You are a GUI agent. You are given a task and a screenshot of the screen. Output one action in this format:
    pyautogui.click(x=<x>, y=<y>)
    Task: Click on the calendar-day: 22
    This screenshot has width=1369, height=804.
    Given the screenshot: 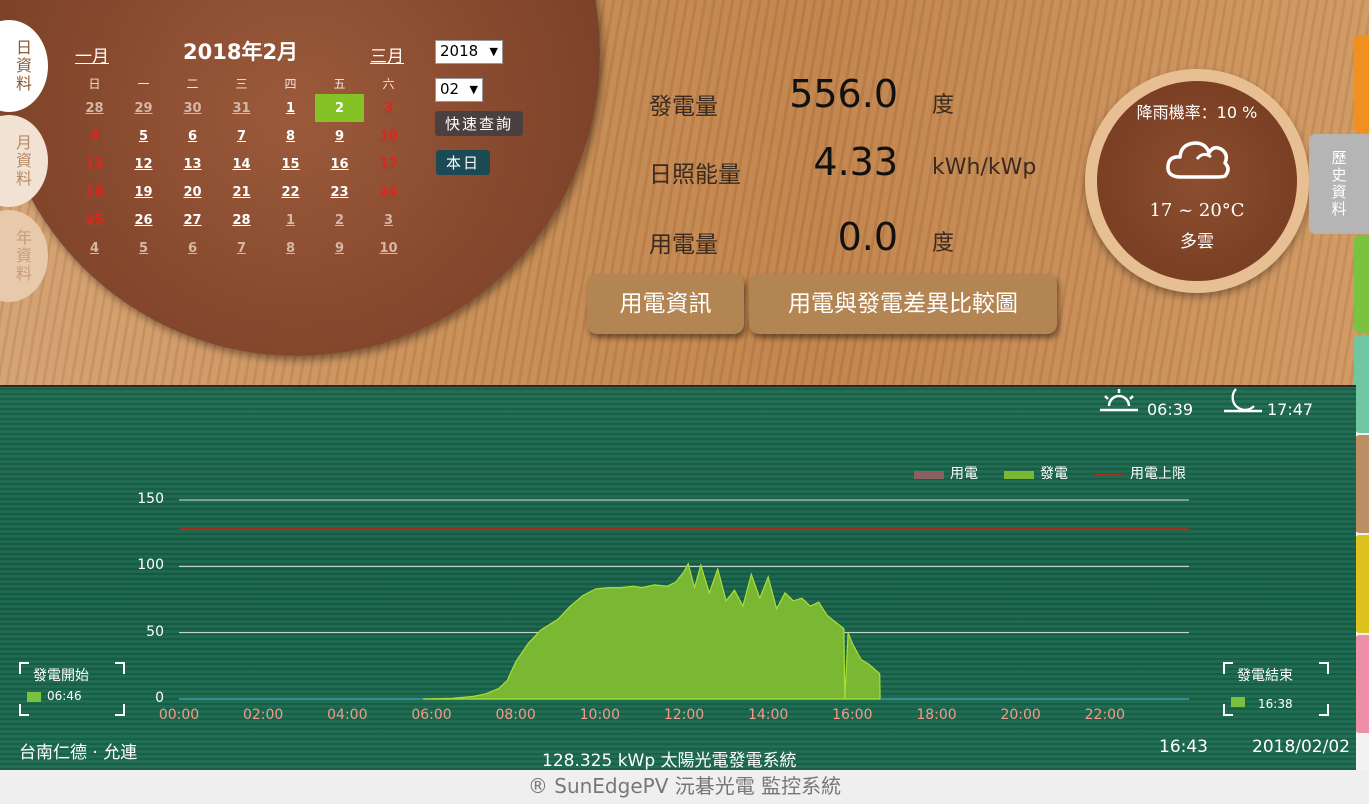 What is the action you would take?
    pyautogui.click(x=290, y=192)
    